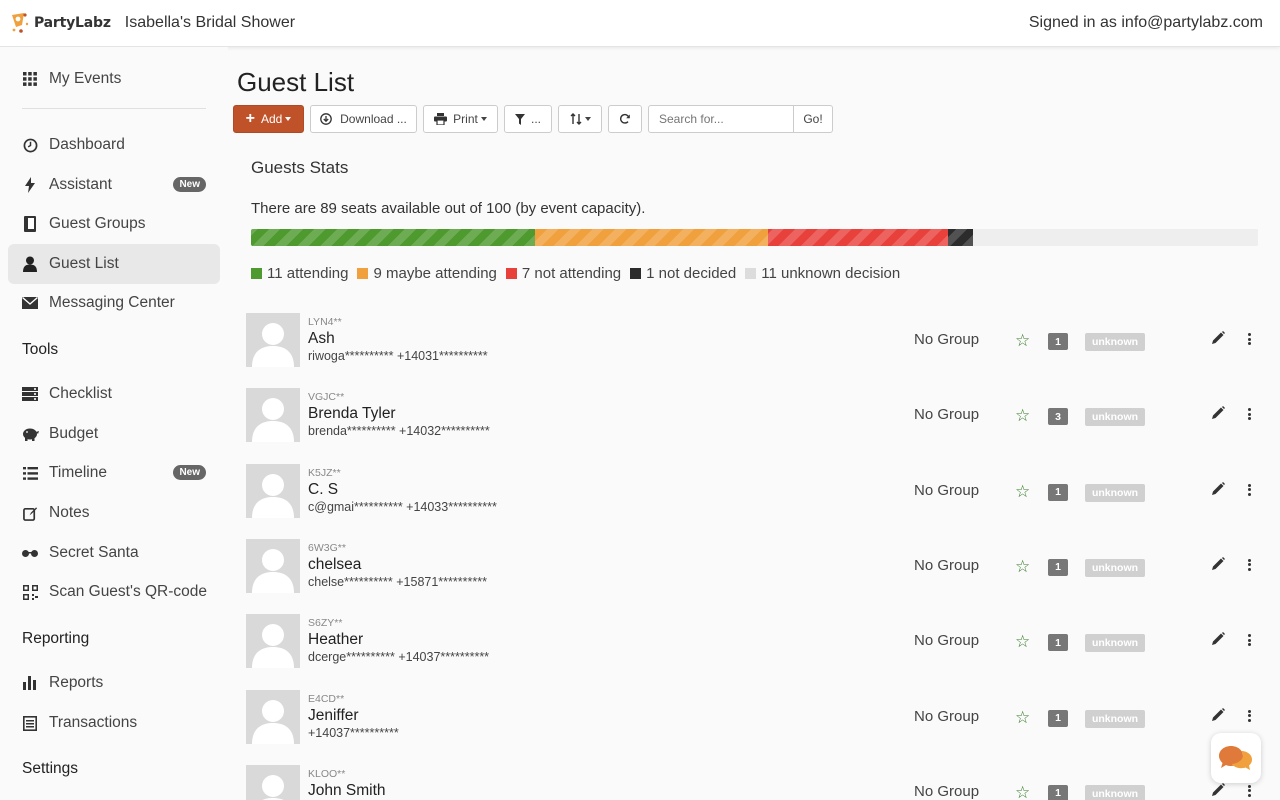 The width and height of the screenshot is (1280, 800). Describe the element at coordinates (114, 683) in the screenshot. I see `sidebar-item-reports: Reports` at that location.